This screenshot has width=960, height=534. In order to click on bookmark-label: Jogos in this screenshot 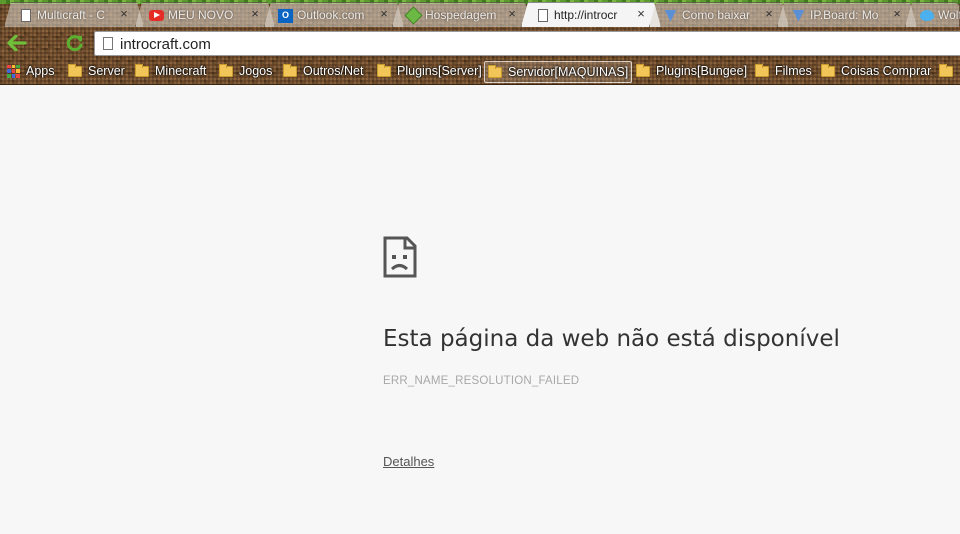, I will do `click(256, 71)`.